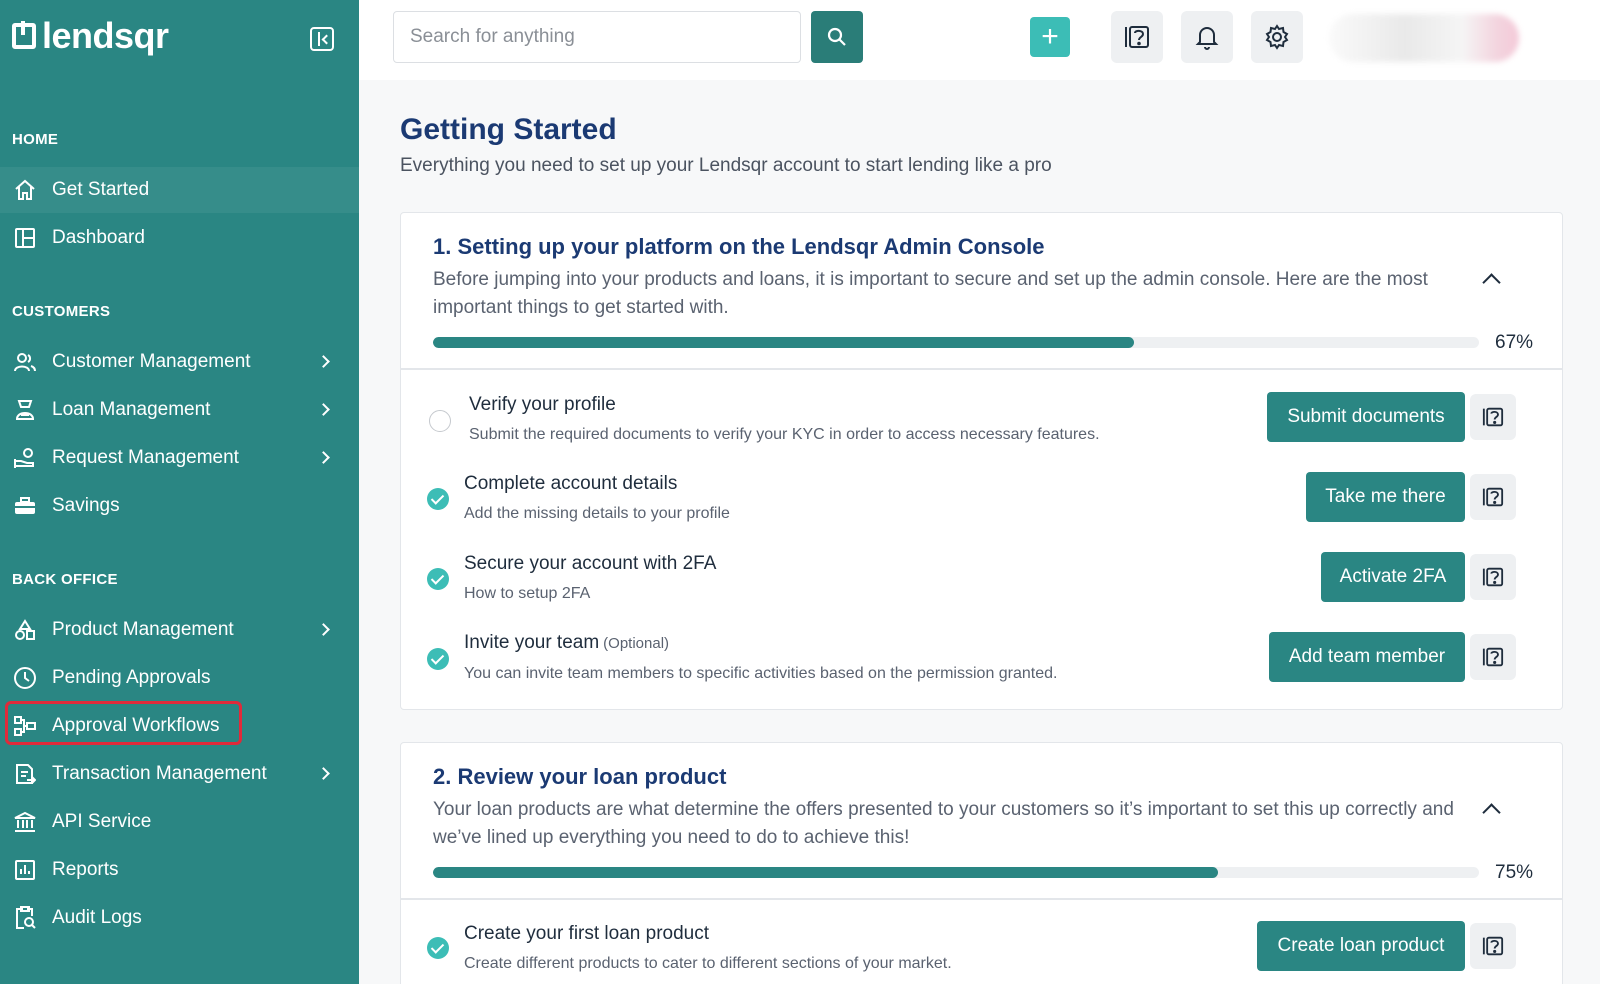 The image size is (1600, 984). I want to click on sidebar-item-api-service: API Service, so click(179, 822).